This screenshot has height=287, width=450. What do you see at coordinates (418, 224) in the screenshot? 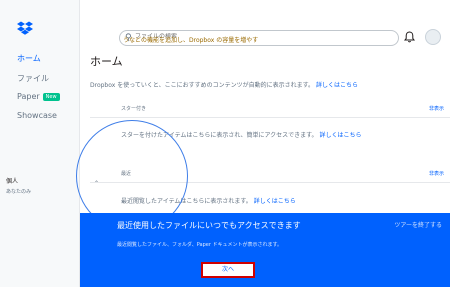
I see `end-tour-link: ツアーを終了する` at bounding box center [418, 224].